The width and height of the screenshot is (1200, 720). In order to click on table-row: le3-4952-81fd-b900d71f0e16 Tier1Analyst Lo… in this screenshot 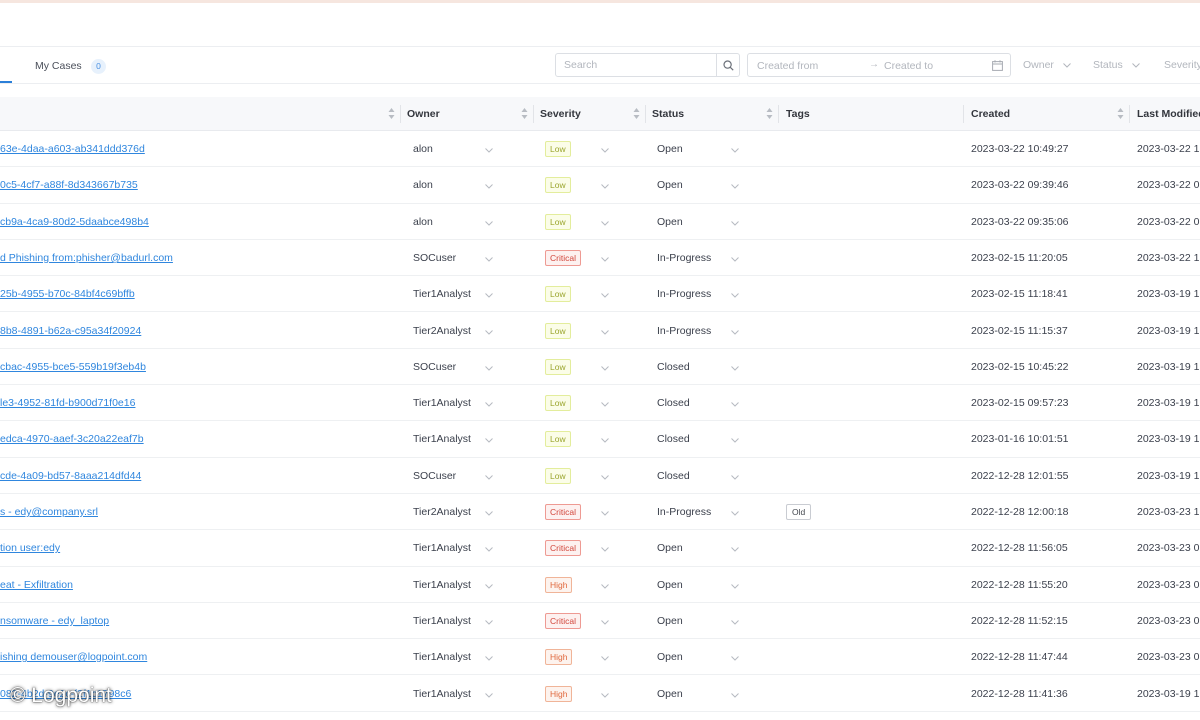, I will do `click(600, 403)`.